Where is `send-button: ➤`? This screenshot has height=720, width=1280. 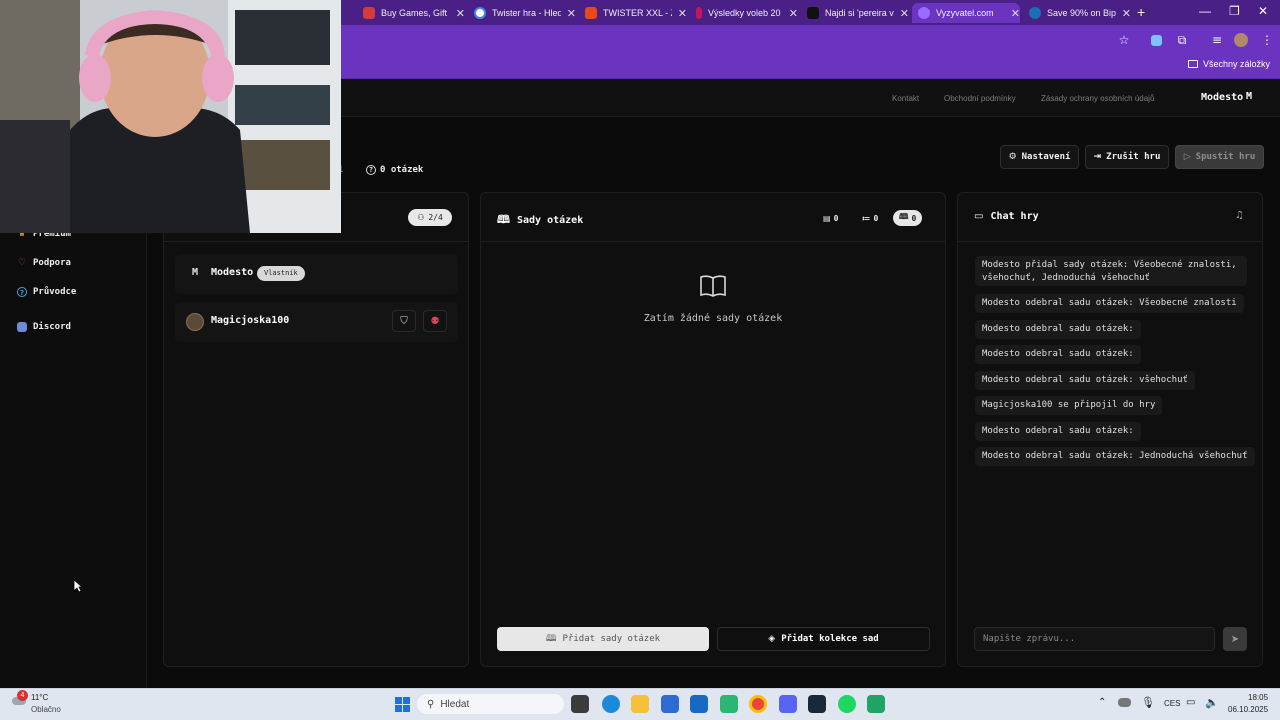
send-button: ➤ is located at coordinates (1235, 639).